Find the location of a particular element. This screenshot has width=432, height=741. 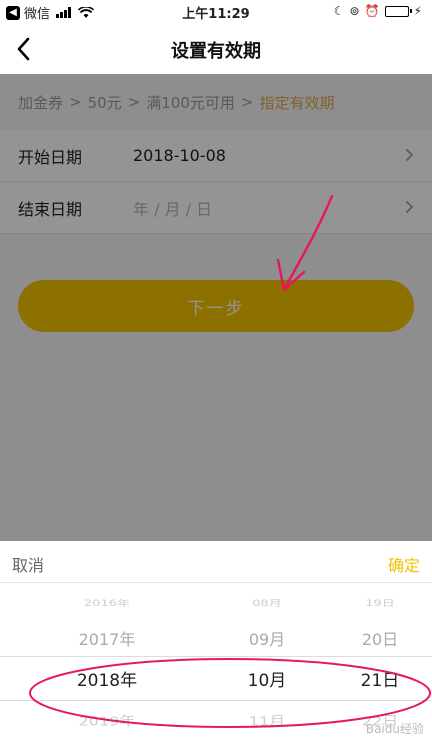

navigation-bar: 设置有效期 is located at coordinates (216, 49).